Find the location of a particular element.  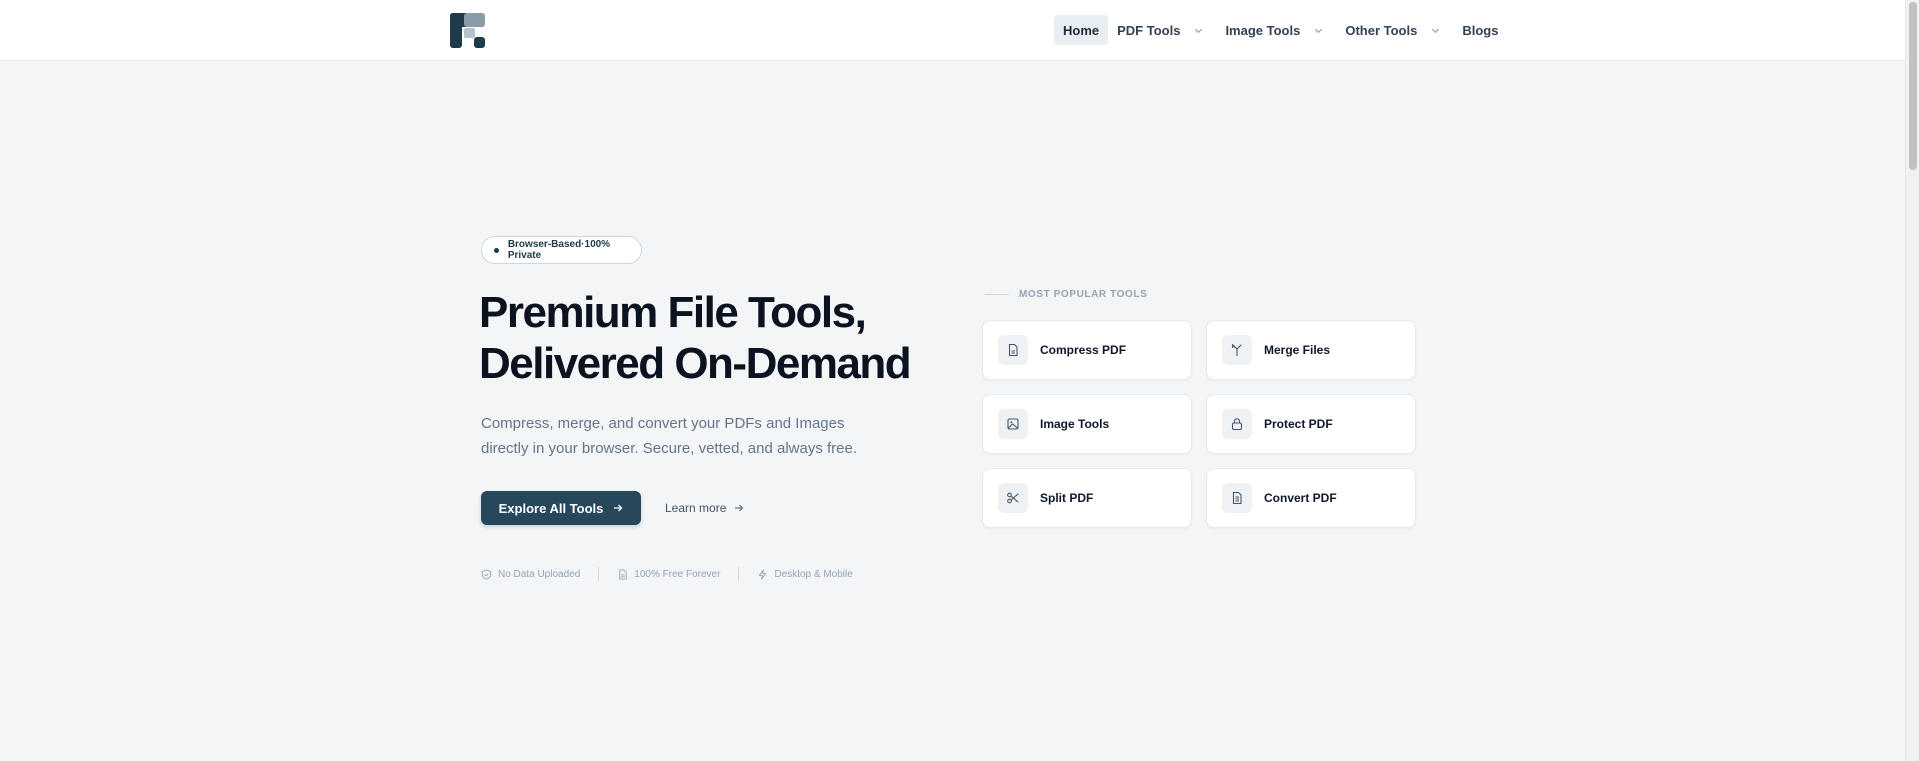

tool-card-split-pdf: Split PDF is located at coordinates (1087, 498).